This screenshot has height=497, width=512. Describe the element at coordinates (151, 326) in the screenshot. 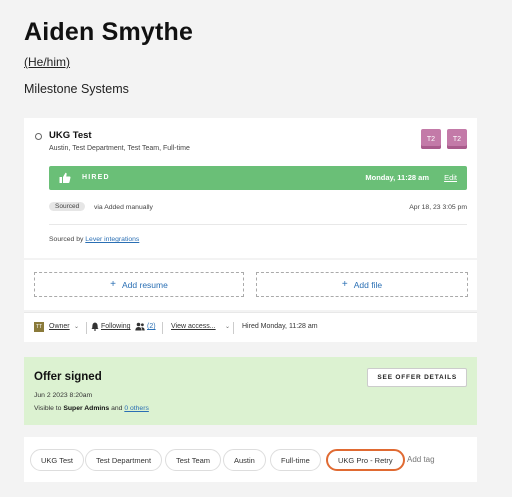

I see `followers-count: (2)` at that location.